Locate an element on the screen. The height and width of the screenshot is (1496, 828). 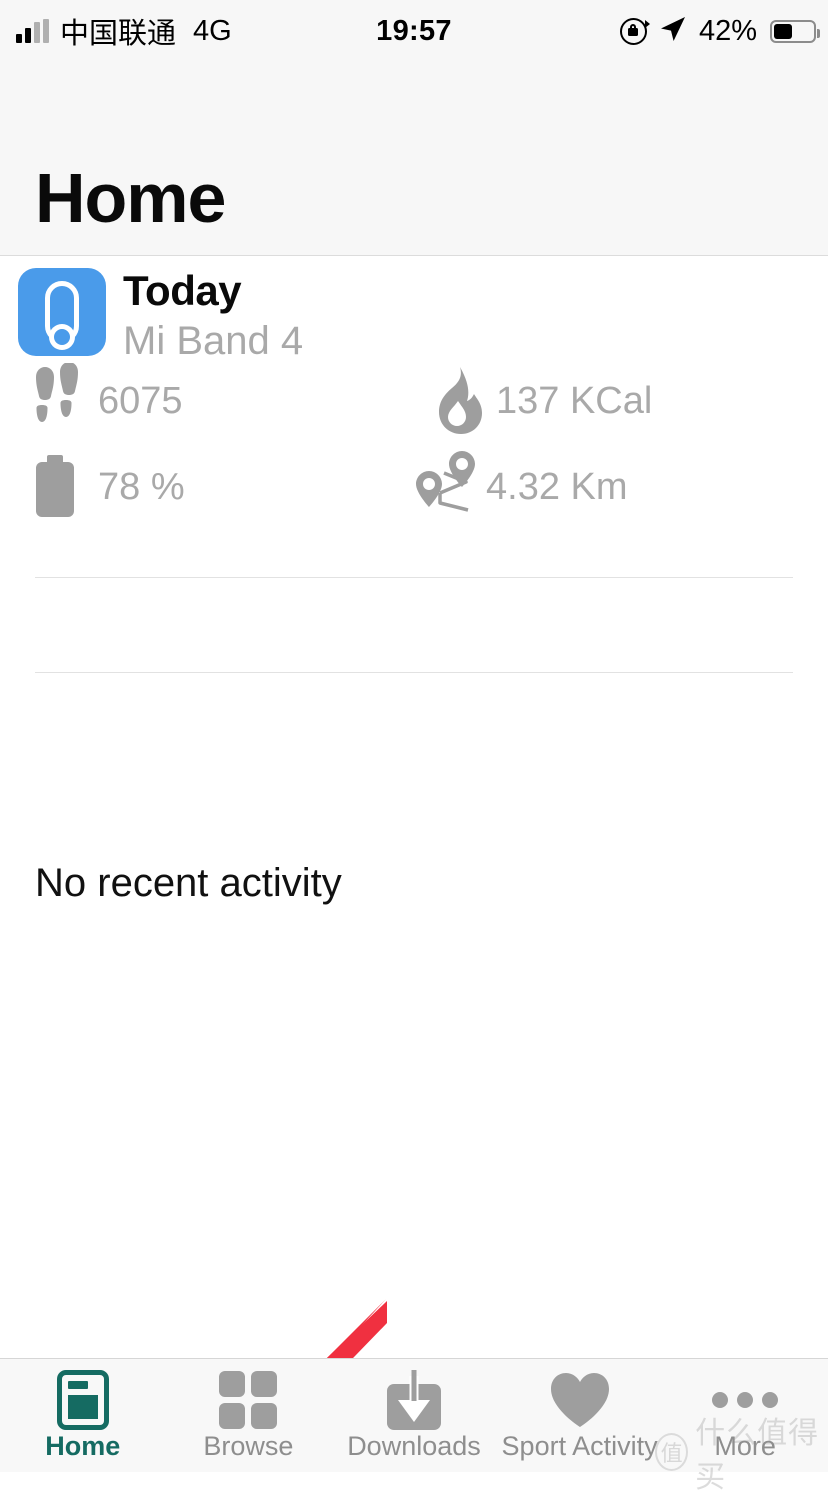
tab-browse: Browse is located at coordinates (249, 1416).